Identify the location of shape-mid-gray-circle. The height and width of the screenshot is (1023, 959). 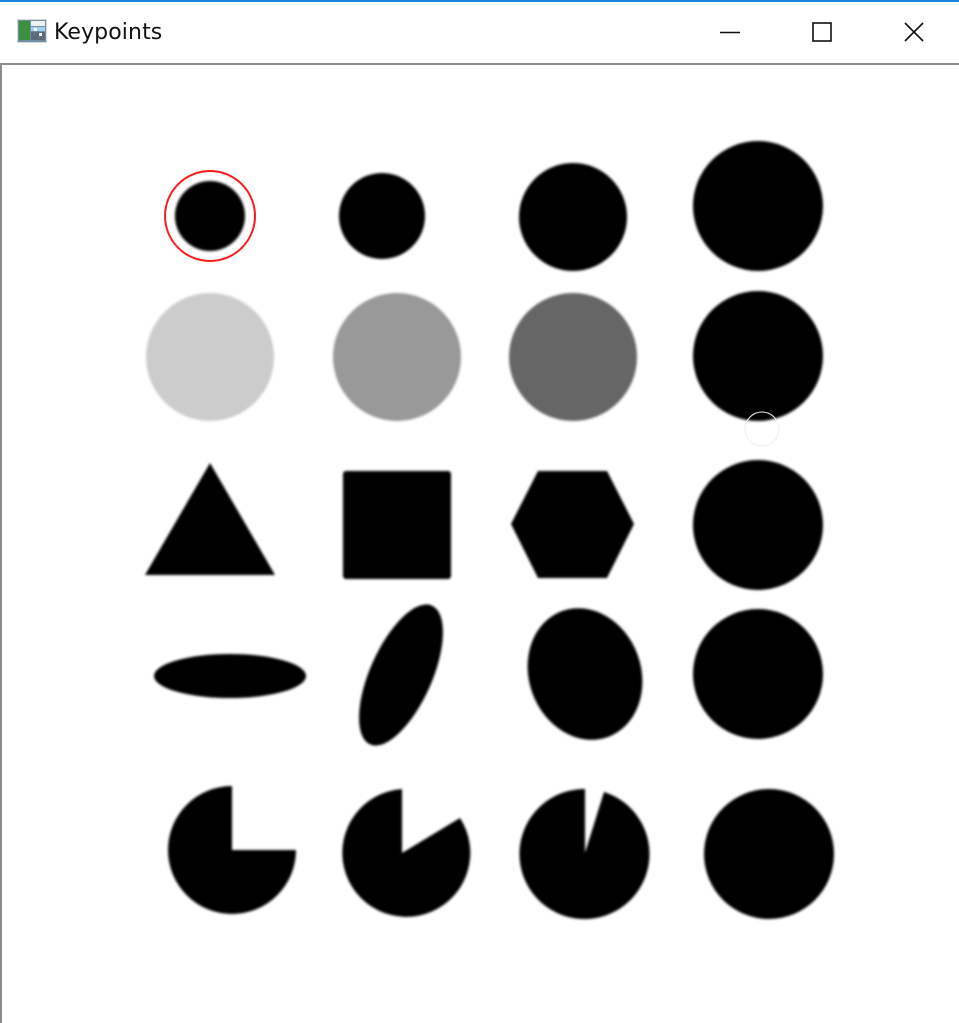
(397, 357).